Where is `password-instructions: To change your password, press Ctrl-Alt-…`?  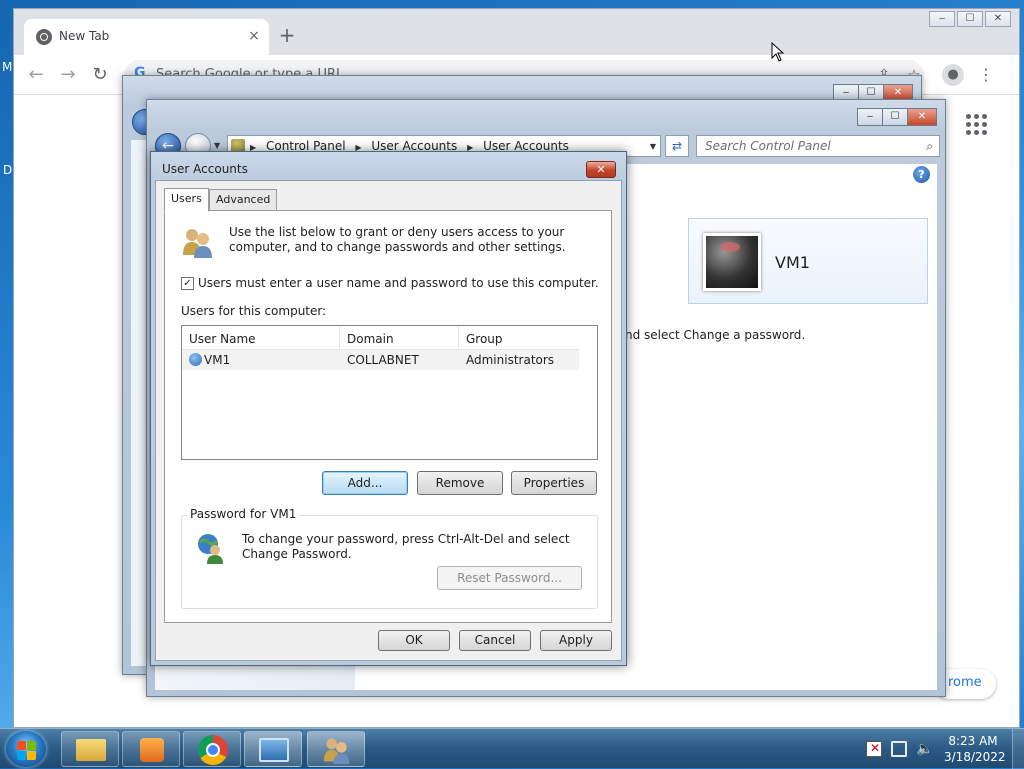
password-instructions: To change your password, press Ctrl-Alt-… is located at coordinates (406, 546).